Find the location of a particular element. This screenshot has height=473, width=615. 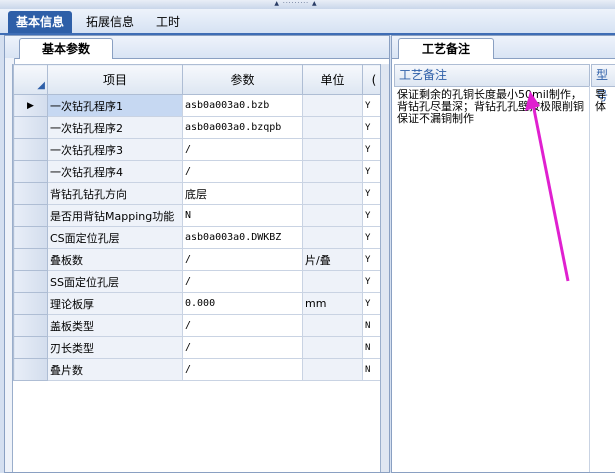

table-row: 一次钻孔程序4/Y is located at coordinates (198, 171).